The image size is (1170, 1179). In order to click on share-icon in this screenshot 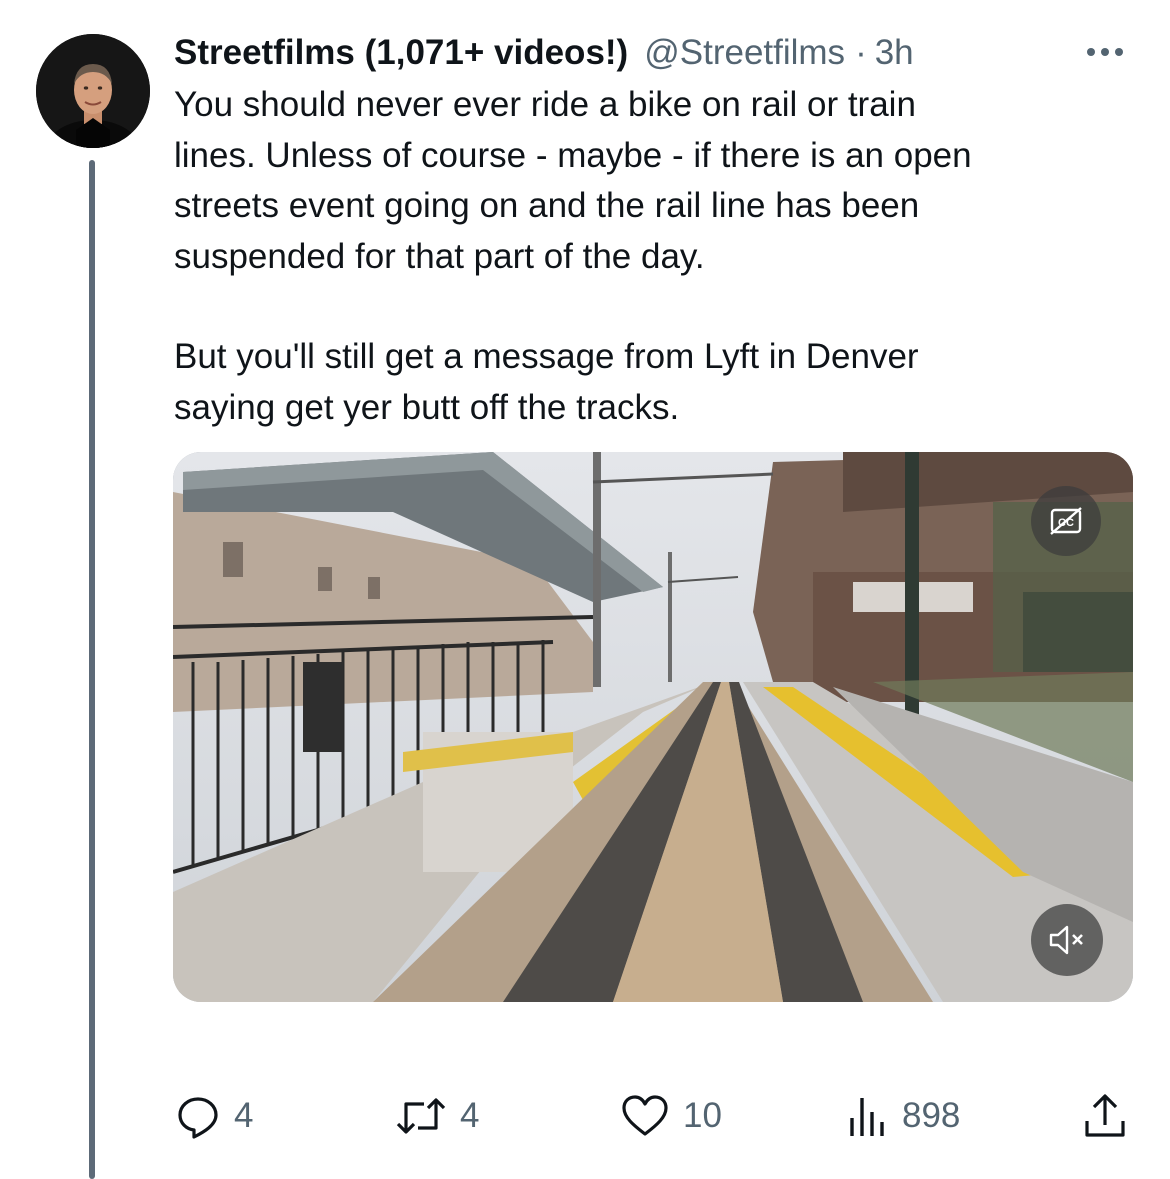, I will do `click(1105, 1115)`.